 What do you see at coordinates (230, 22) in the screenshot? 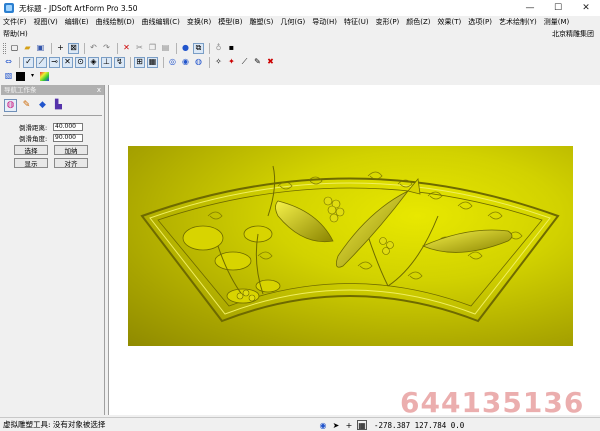
I see `menu-model: 模型(B)` at bounding box center [230, 22].